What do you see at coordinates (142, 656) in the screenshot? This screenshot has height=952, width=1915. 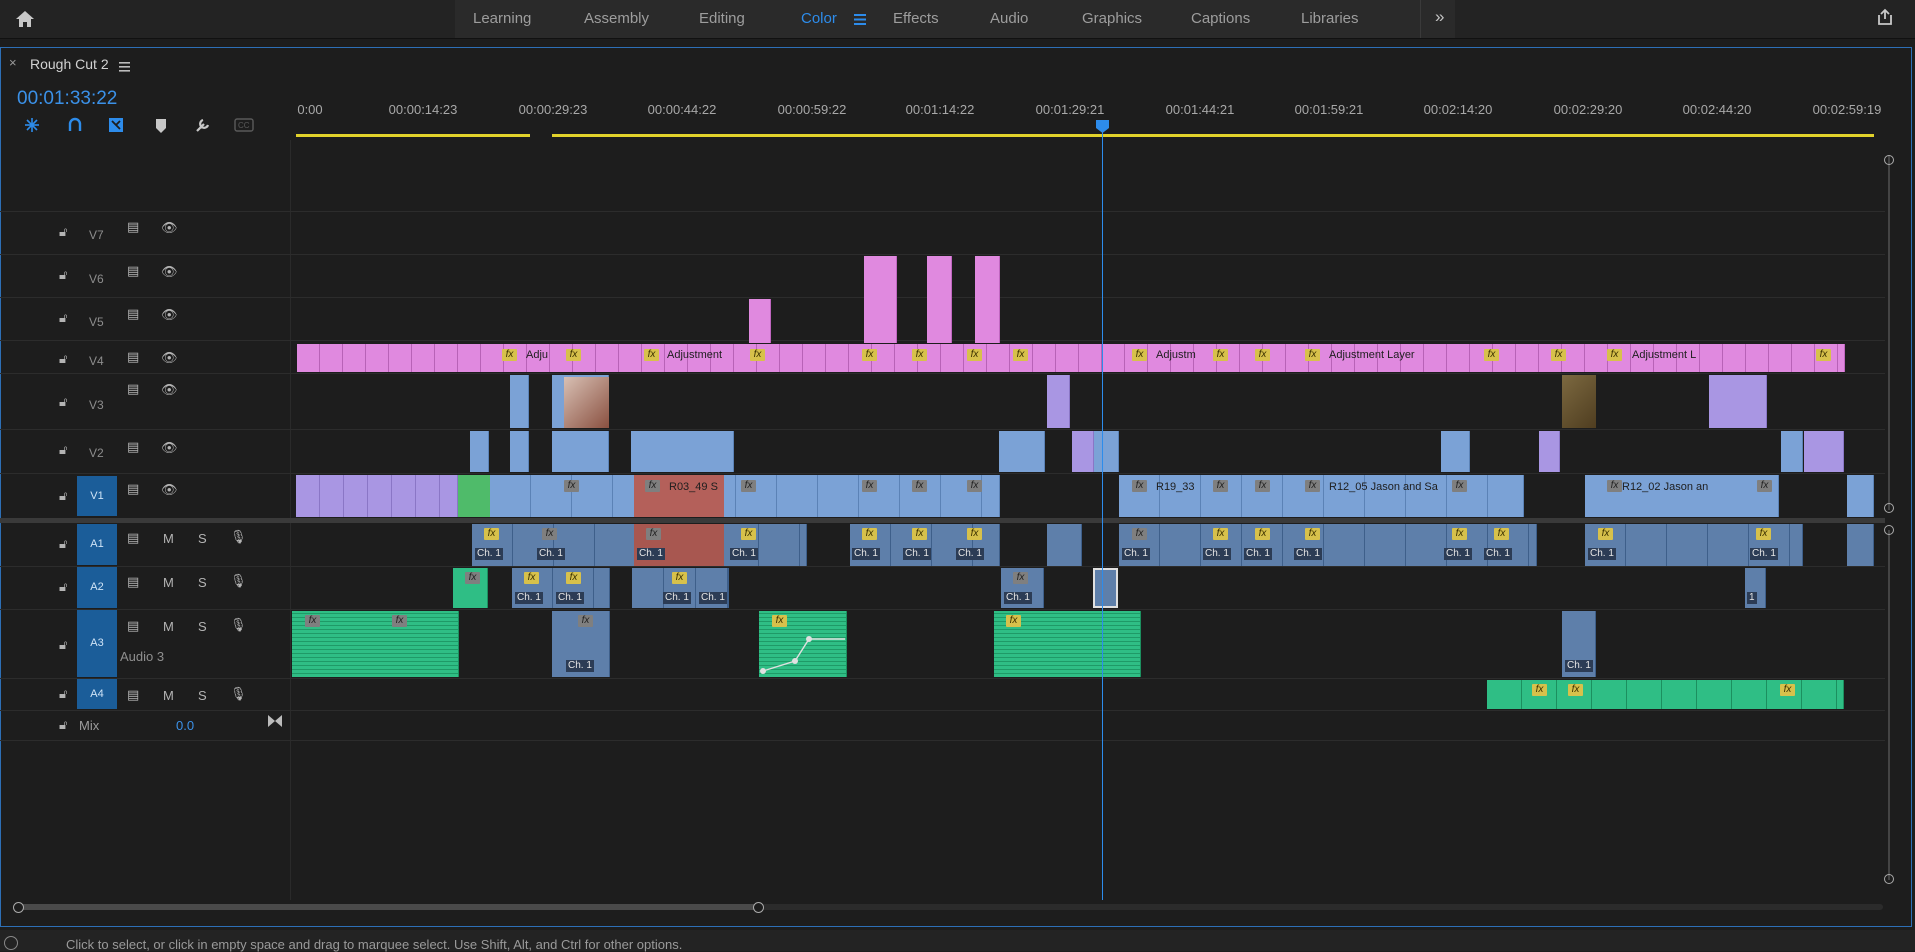 I see `track-name-a3: Audio 3` at bounding box center [142, 656].